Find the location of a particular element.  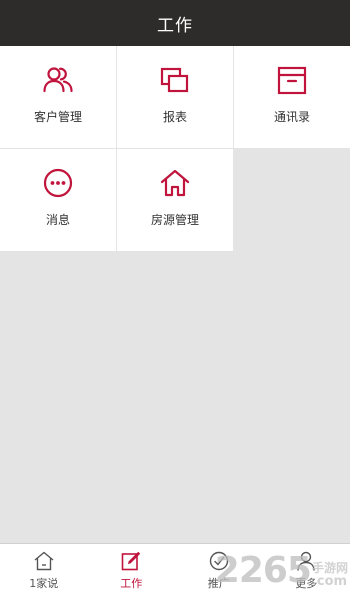

tile-label: 房源管理 is located at coordinates (174, 220).